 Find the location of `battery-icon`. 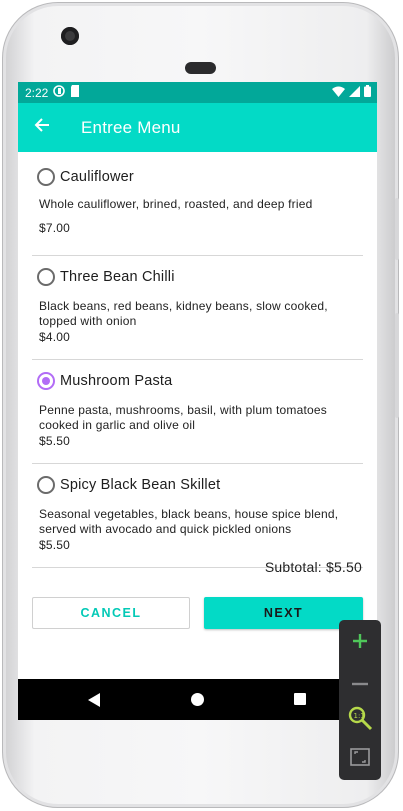

battery-icon is located at coordinates (367, 92).